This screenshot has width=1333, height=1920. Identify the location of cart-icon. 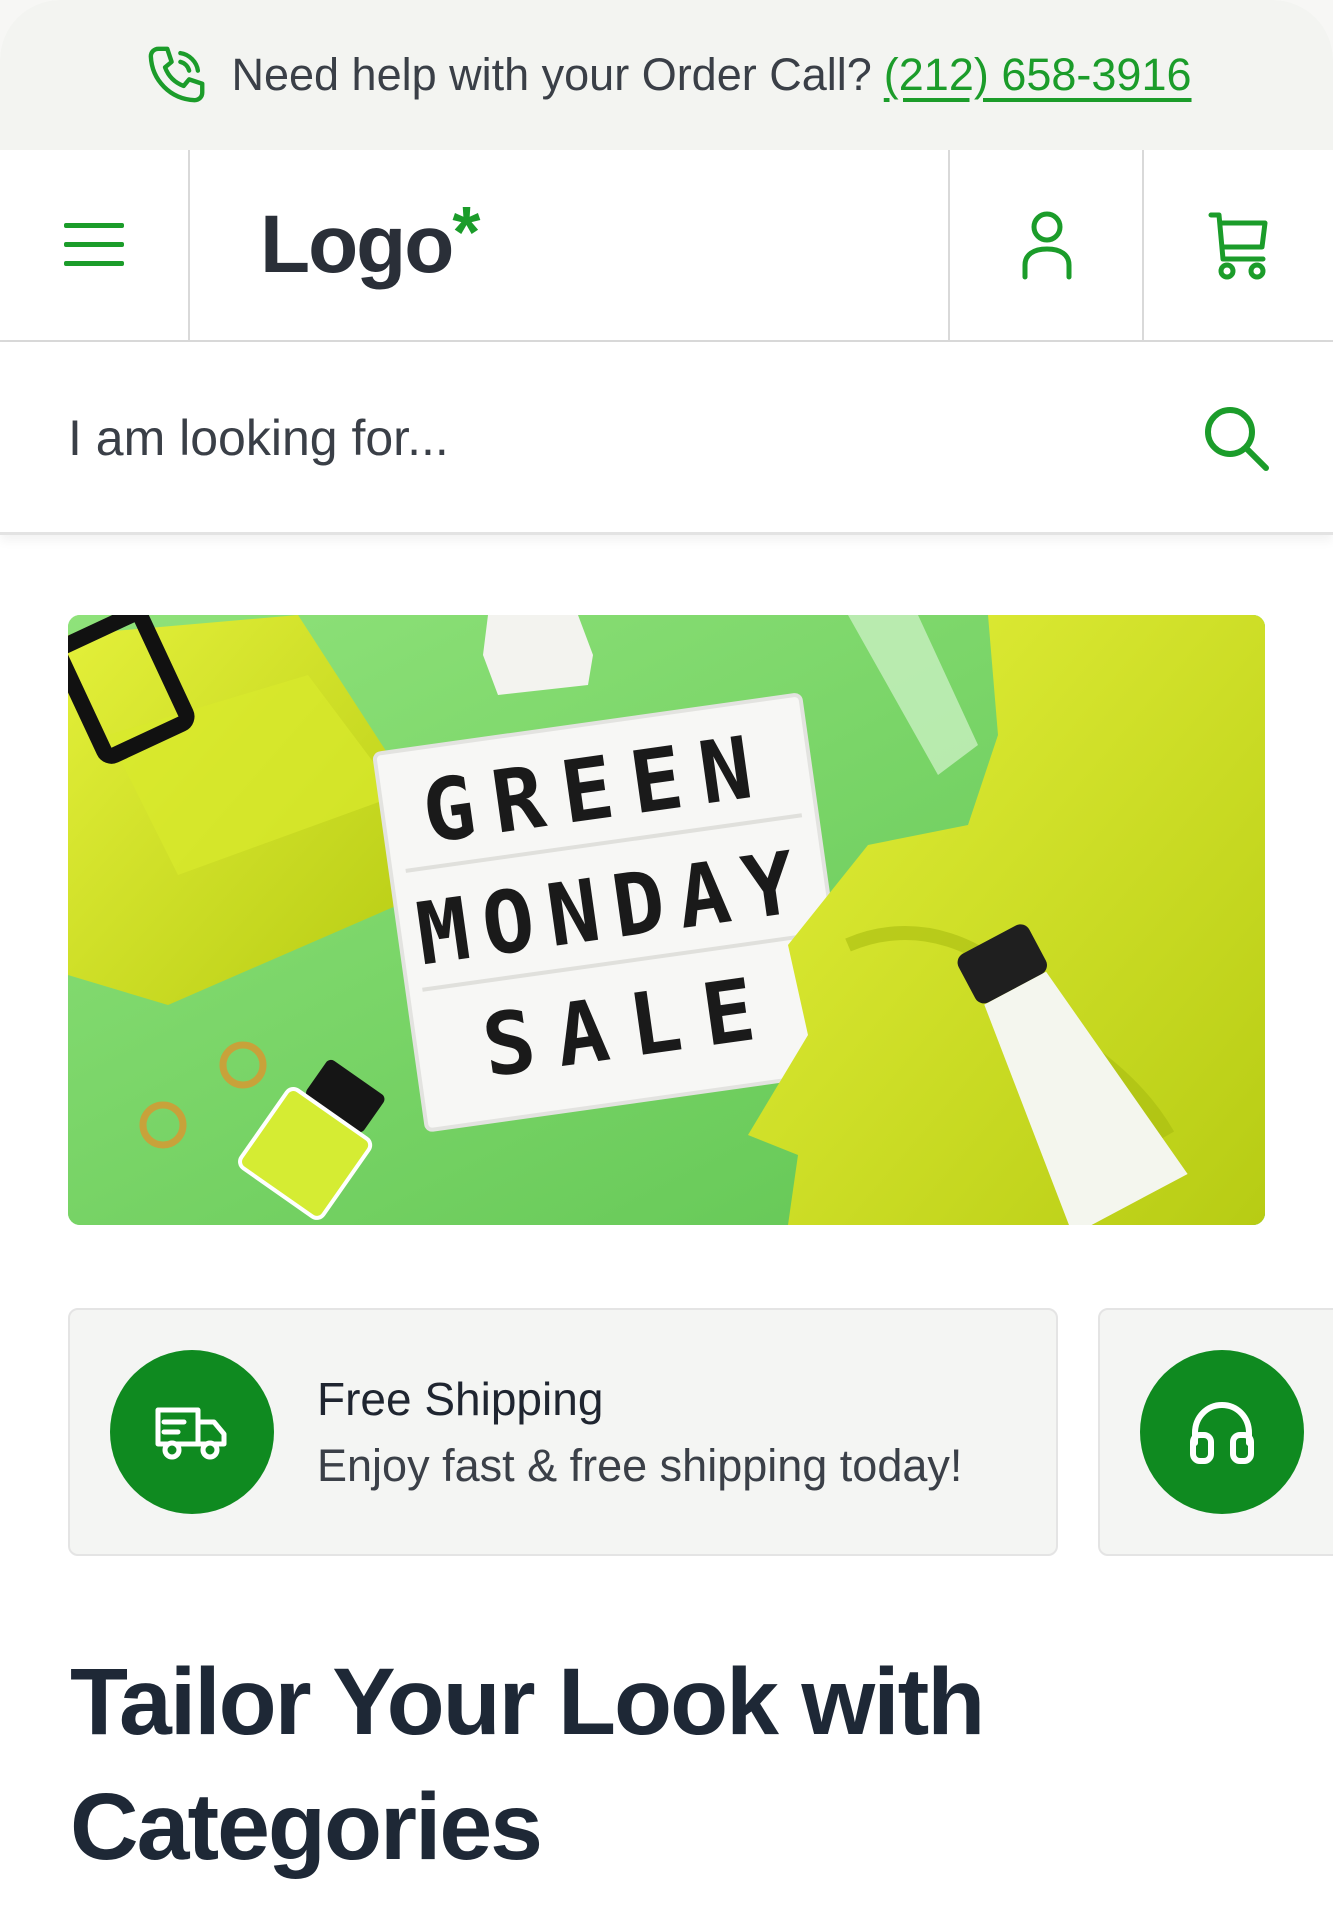
(1237, 246).